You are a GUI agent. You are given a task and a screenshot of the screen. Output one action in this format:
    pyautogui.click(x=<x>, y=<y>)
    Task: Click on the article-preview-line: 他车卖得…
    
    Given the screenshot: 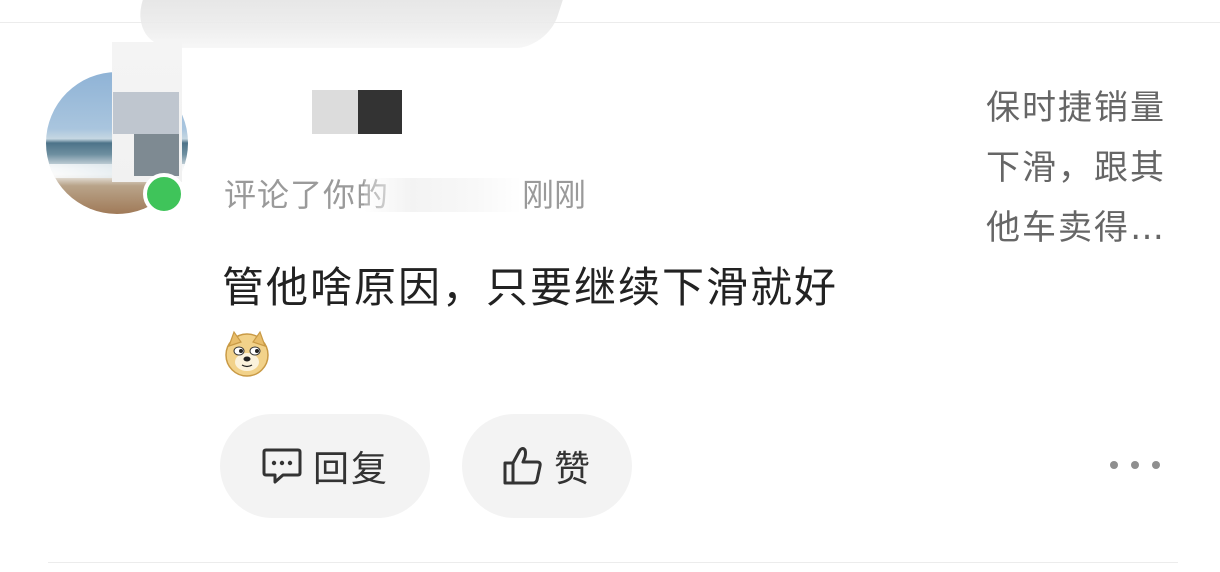 What is the action you would take?
    pyautogui.click(x=1076, y=228)
    